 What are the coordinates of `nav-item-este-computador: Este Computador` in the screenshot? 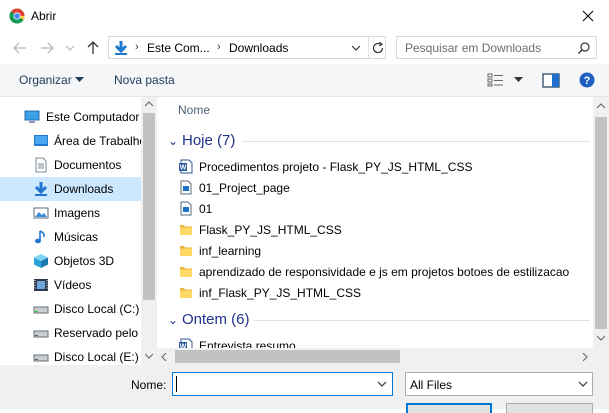 It's located at (70, 117).